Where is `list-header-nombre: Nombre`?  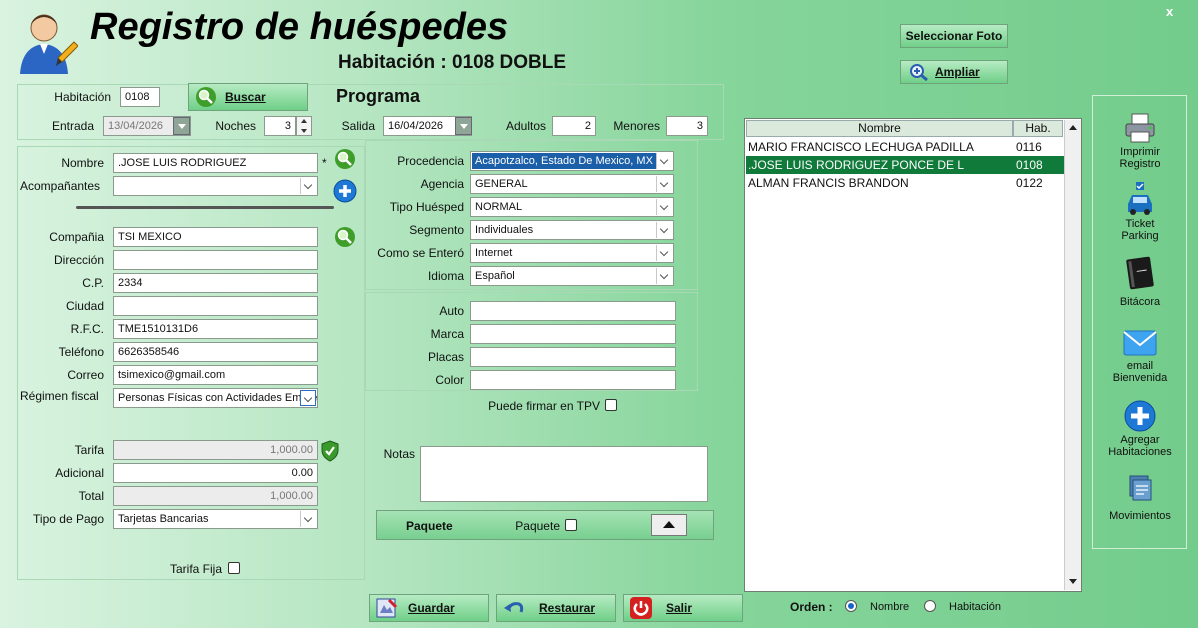 list-header-nombre: Nombre is located at coordinates (879, 128).